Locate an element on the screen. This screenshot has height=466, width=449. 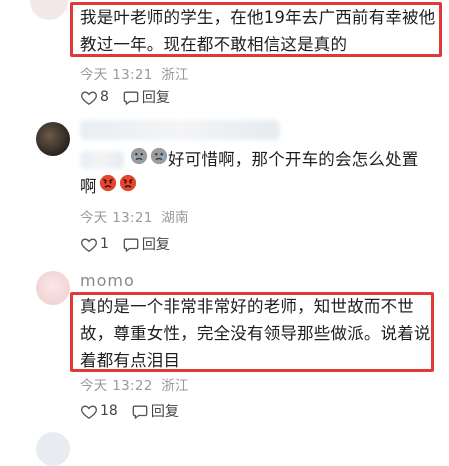
comment-text-line: 啊 is located at coordinates (260, 186).